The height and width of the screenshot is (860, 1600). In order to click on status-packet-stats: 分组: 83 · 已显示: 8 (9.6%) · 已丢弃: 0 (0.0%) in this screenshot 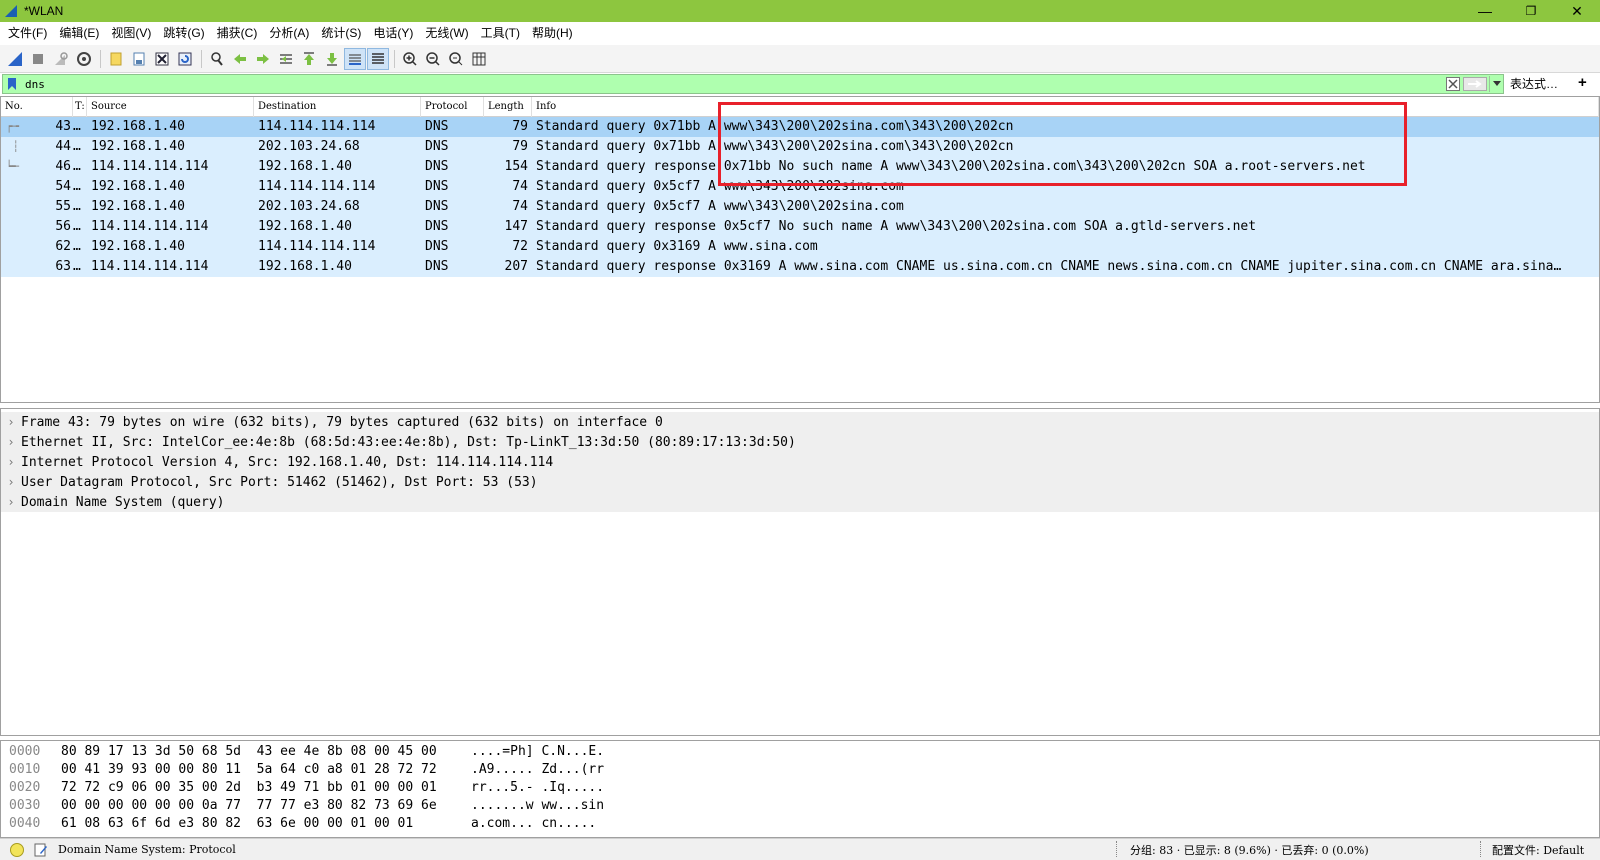, I will do `click(1249, 850)`.